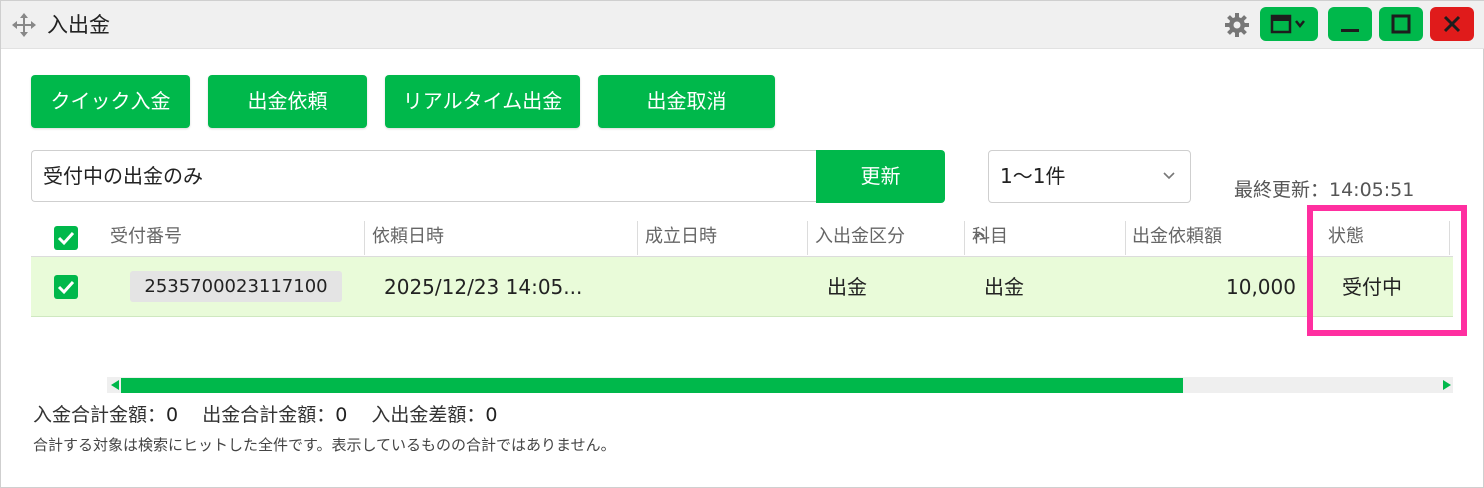 This screenshot has width=1484, height=488. I want to click on amount-cell: 10,000, so click(1261, 287).